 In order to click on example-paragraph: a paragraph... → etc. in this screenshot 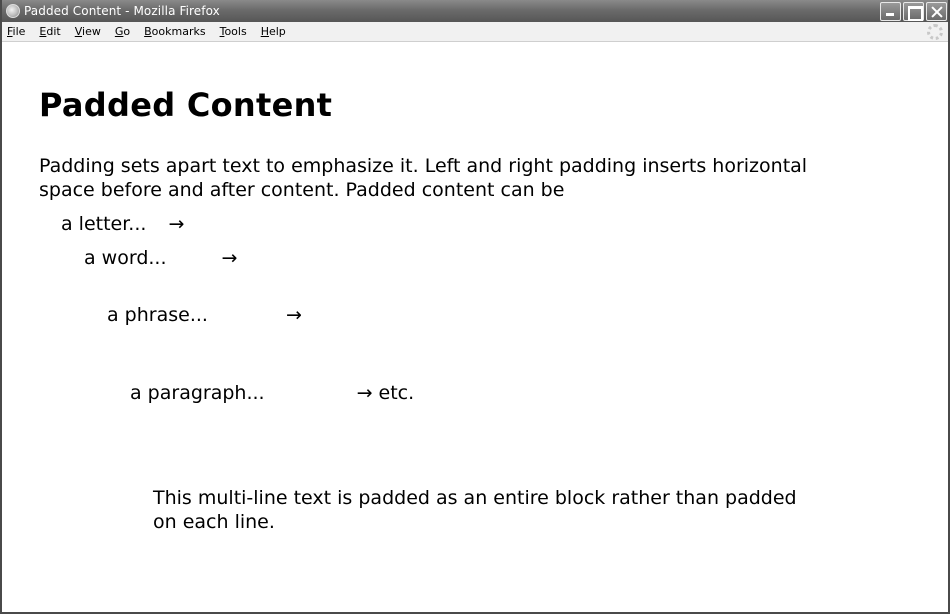, I will do `click(272, 393)`.